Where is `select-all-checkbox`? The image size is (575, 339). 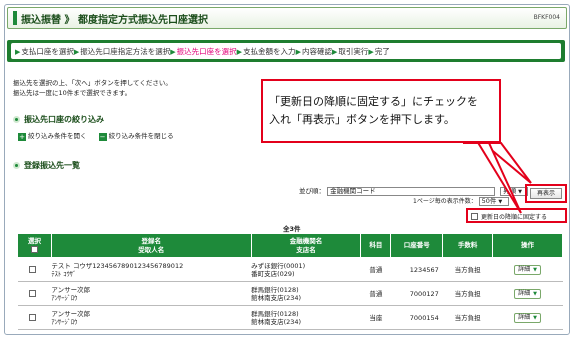
select-all-checkbox is located at coordinates (34, 249).